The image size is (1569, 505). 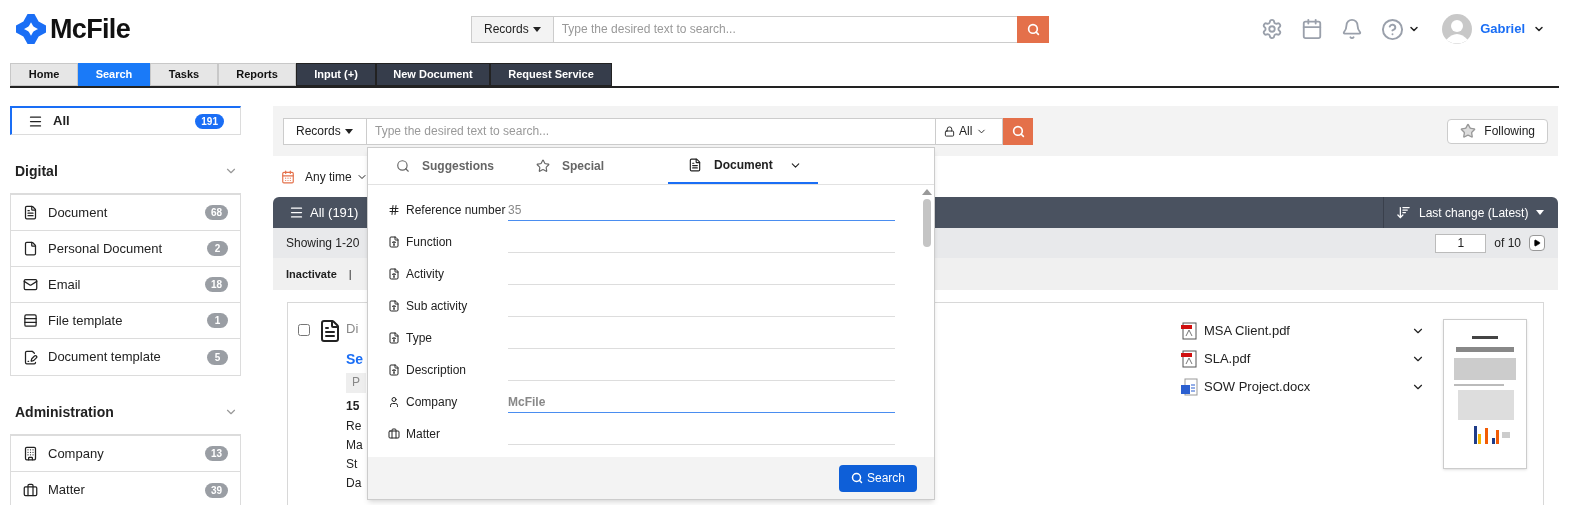 What do you see at coordinates (86, 320) in the screenshot?
I see `item-label: File template` at bounding box center [86, 320].